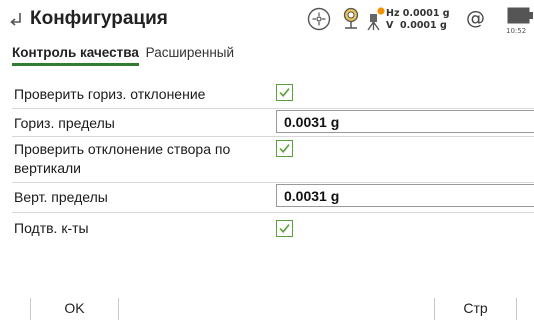 This screenshot has height=320, width=534. Describe the element at coordinates (75, 55) in the screenshot. I see `tab-quality-control: Контроль качества` at that location.